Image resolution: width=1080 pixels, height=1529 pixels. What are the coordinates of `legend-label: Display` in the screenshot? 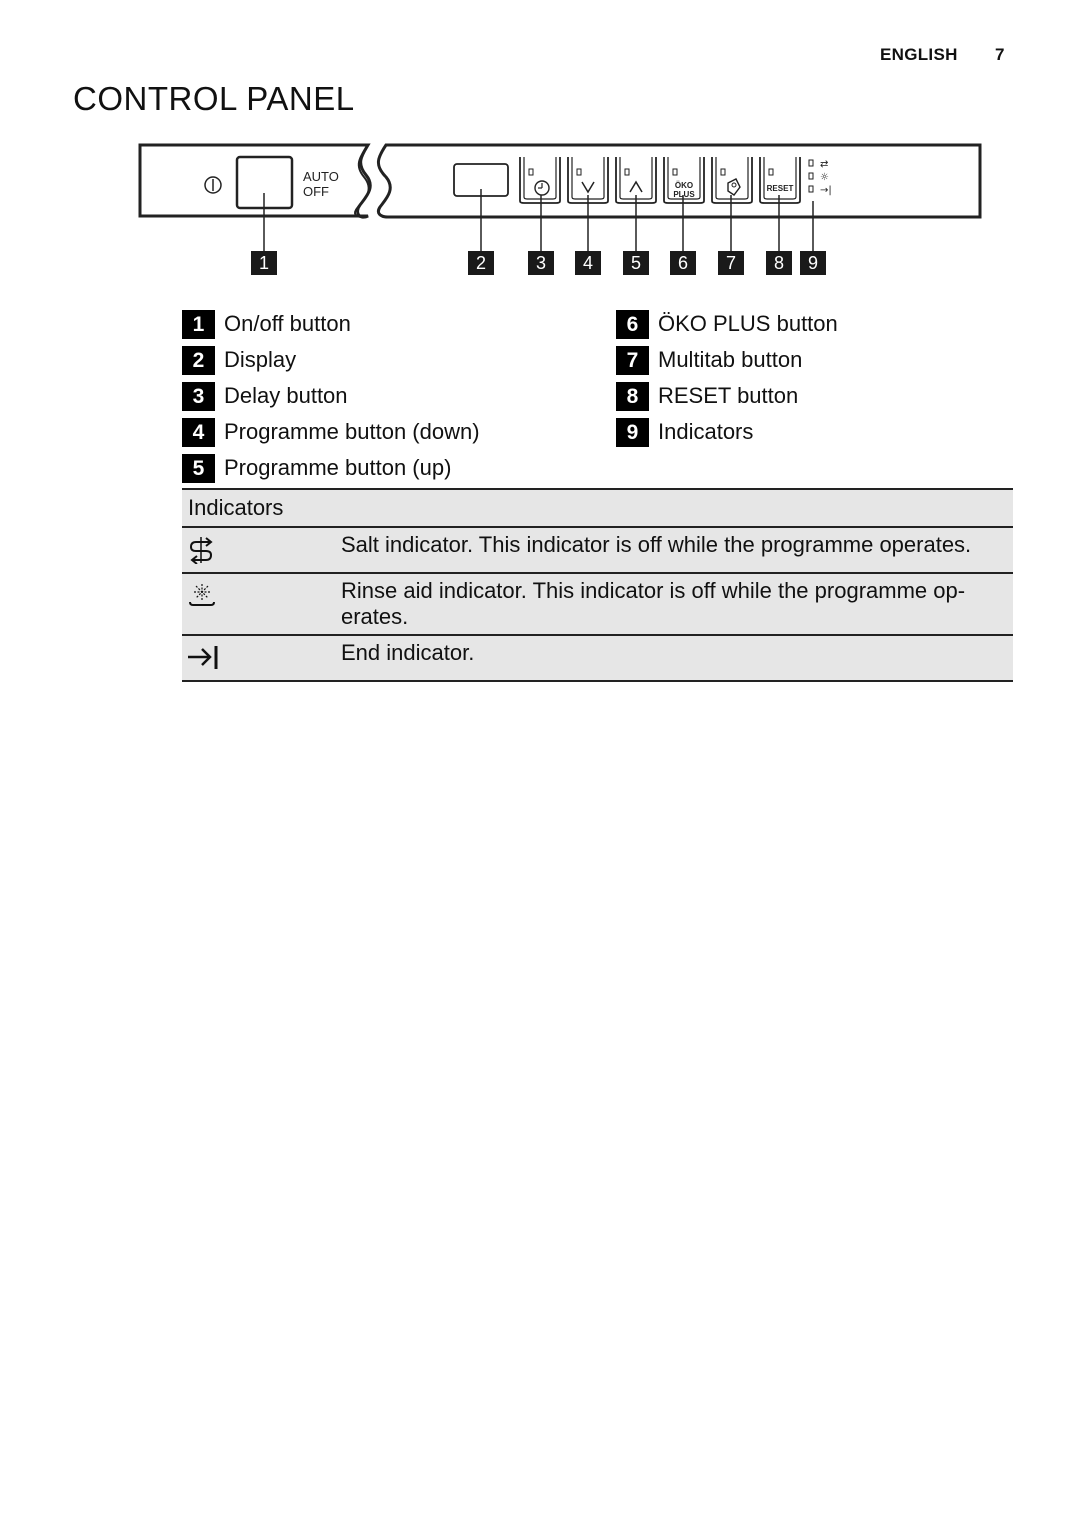 It's located at (260, 359).